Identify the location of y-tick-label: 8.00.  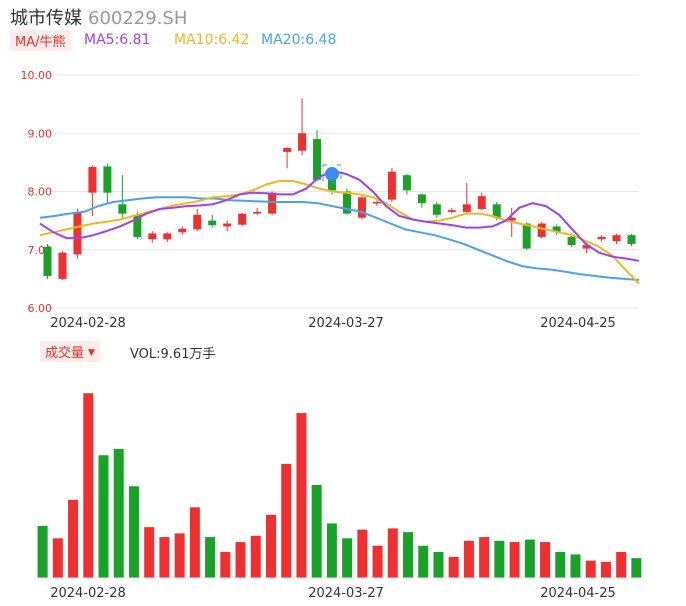
(40, 192).